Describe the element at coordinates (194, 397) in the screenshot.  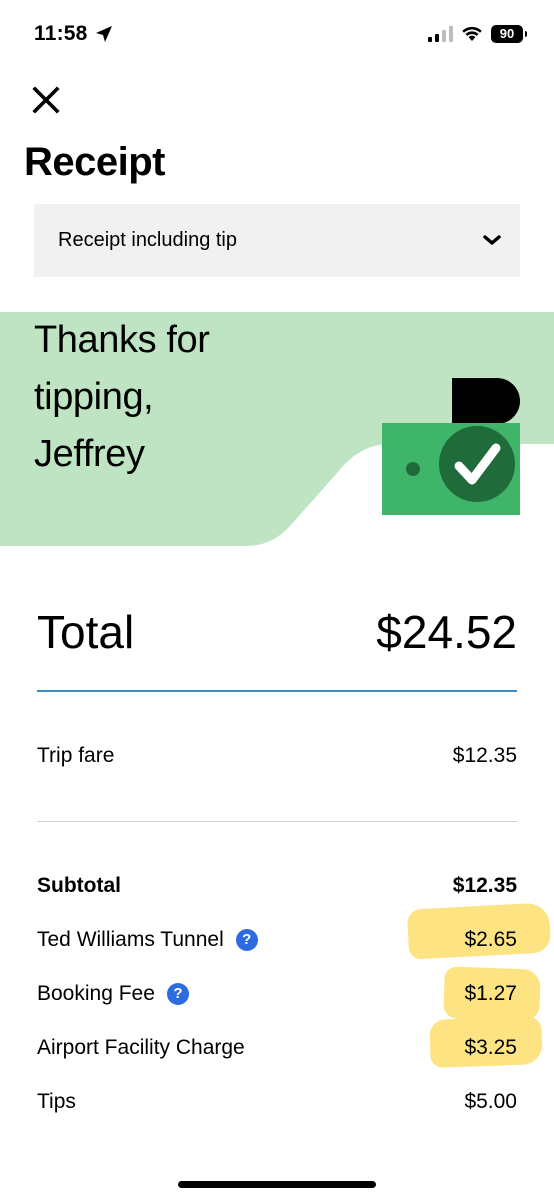
I see `banner-message: Thanks for tipping, Jeffrey` at that location.